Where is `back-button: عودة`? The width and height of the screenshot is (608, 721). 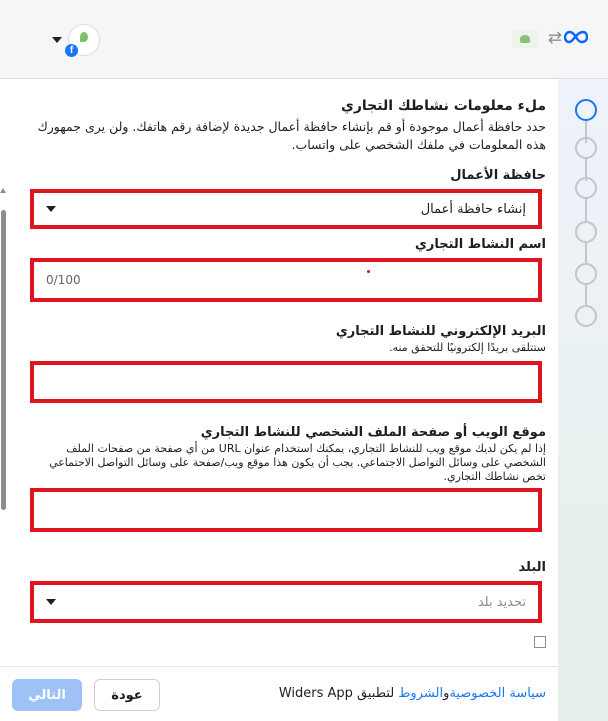
back-button: عودة is located at coordinates (127, 695).